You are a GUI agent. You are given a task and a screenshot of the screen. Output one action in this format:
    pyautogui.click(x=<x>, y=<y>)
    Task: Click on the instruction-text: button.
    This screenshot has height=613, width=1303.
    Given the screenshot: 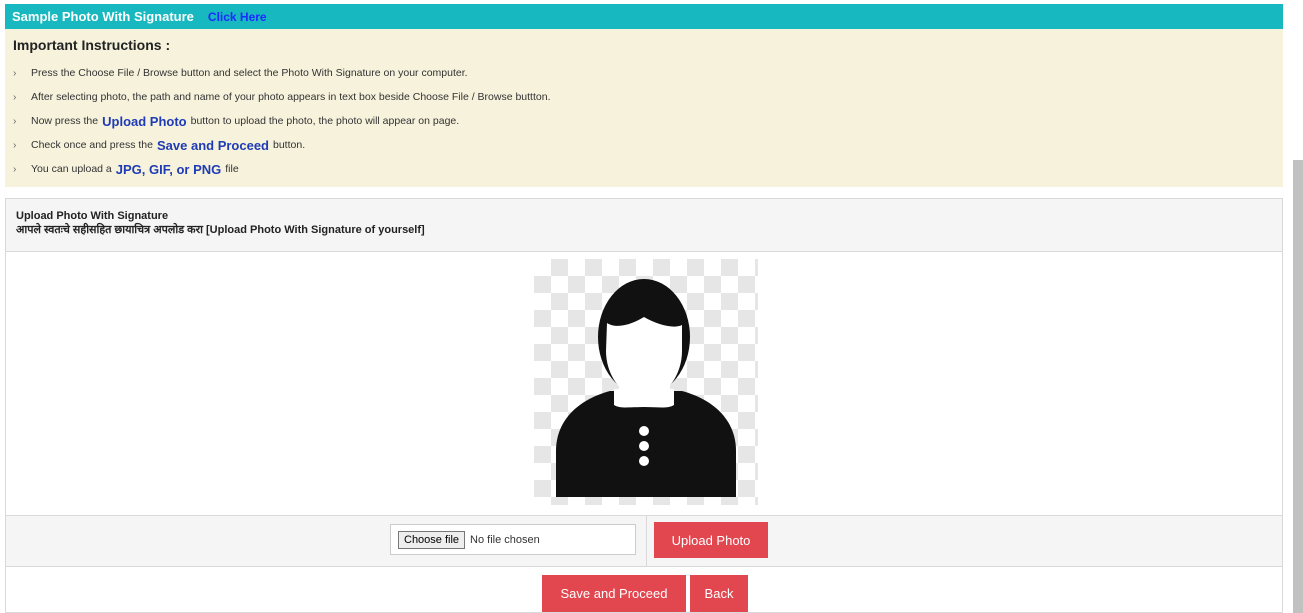 What is the action you would take?
    pyautogui.click(x=289, y=145)
    